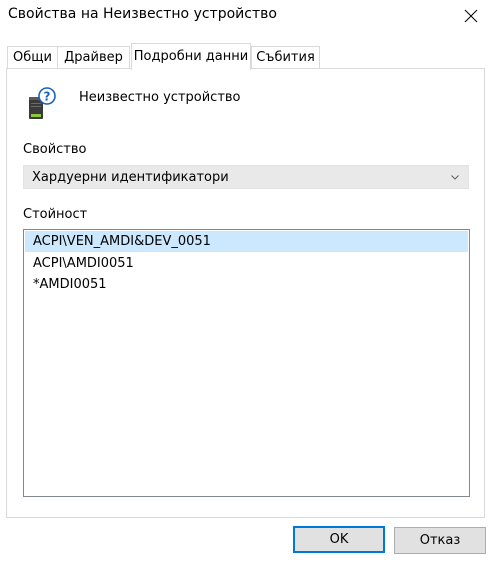 This screenshot has height=565, width=494. Describe the element at coordinates (55, 214) in the screenshot. I see `value-label: Стойност` at that location.